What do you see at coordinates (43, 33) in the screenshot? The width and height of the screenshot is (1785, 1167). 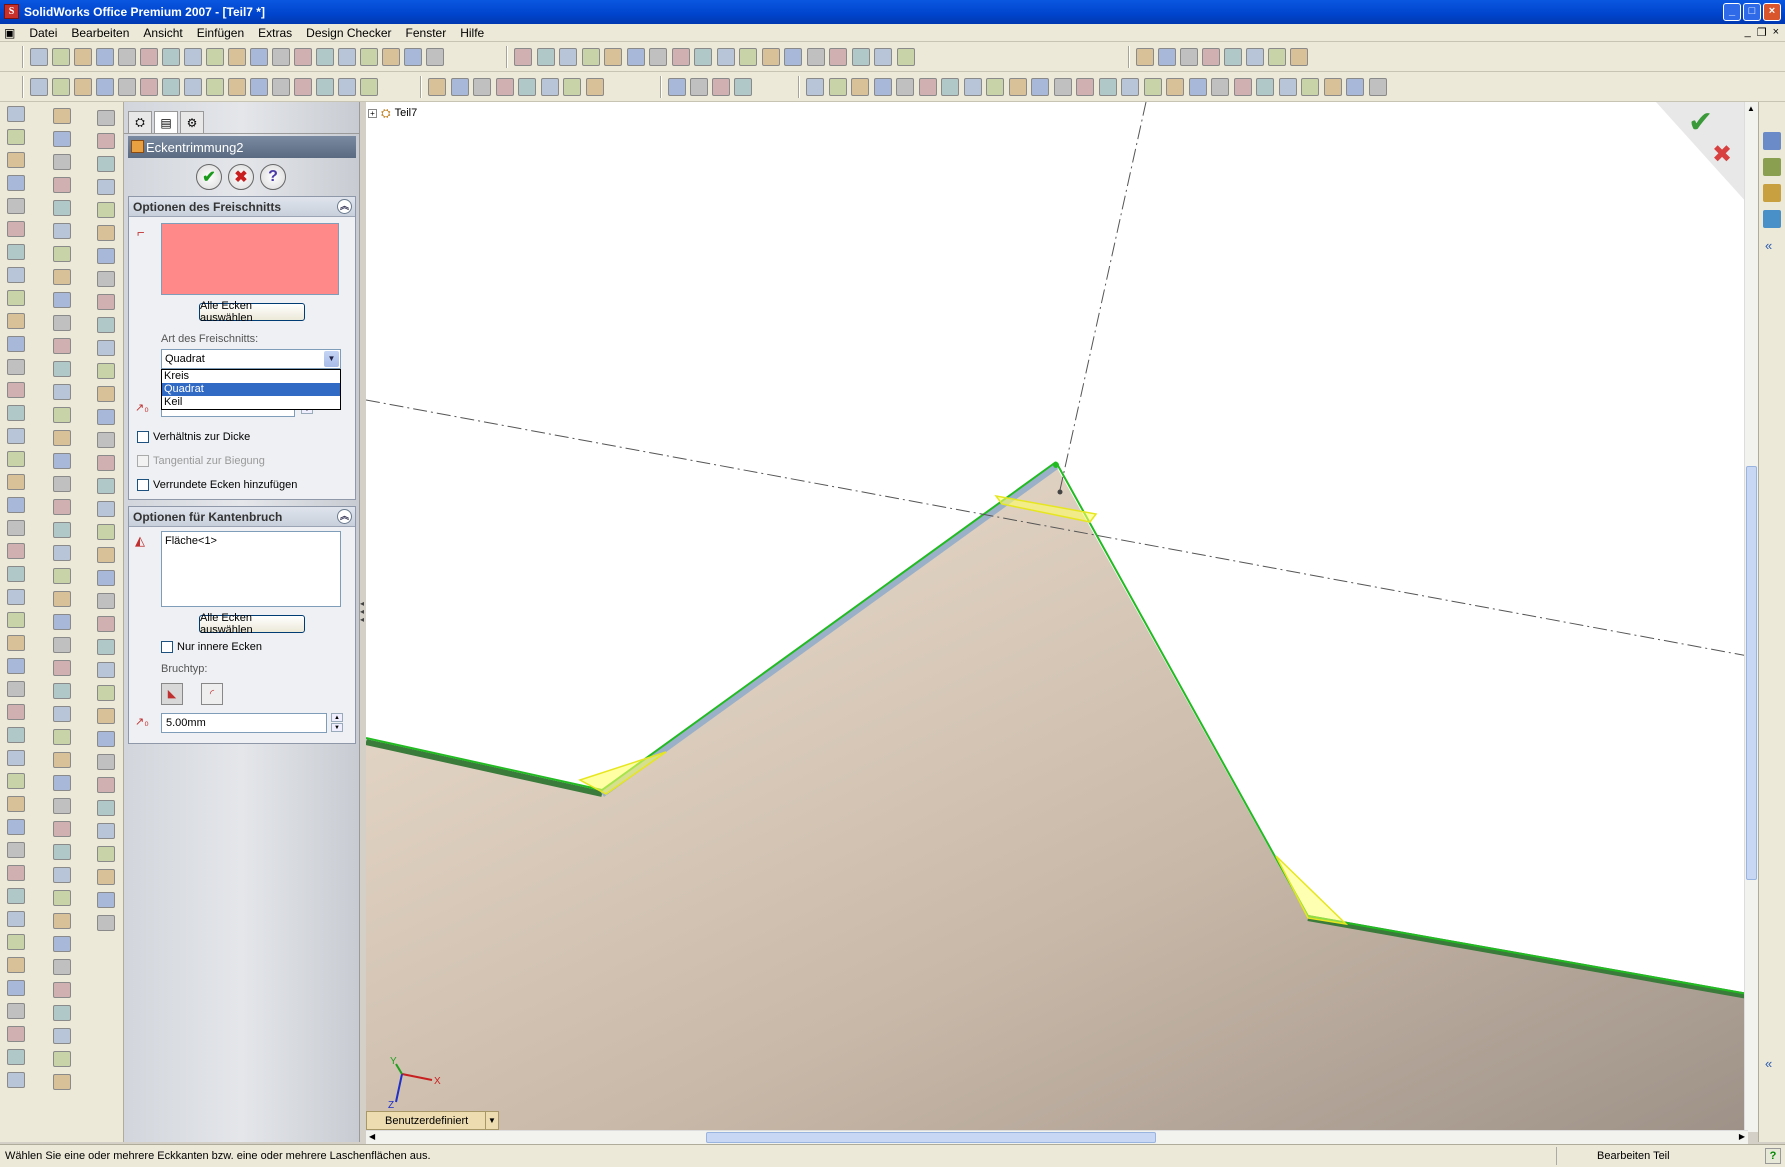 I see `menu-datei: Datei` at bounding box center [43, 33].